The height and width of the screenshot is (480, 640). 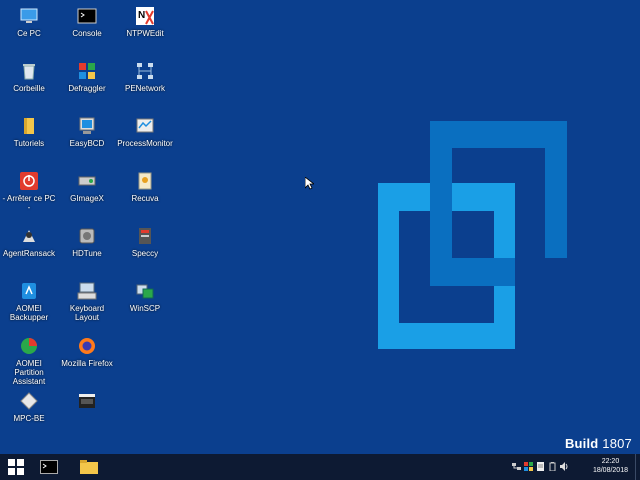 I want to click on desktop-icon-keyboard-layout: Keyboard Layout, so click(x=87, y=303).